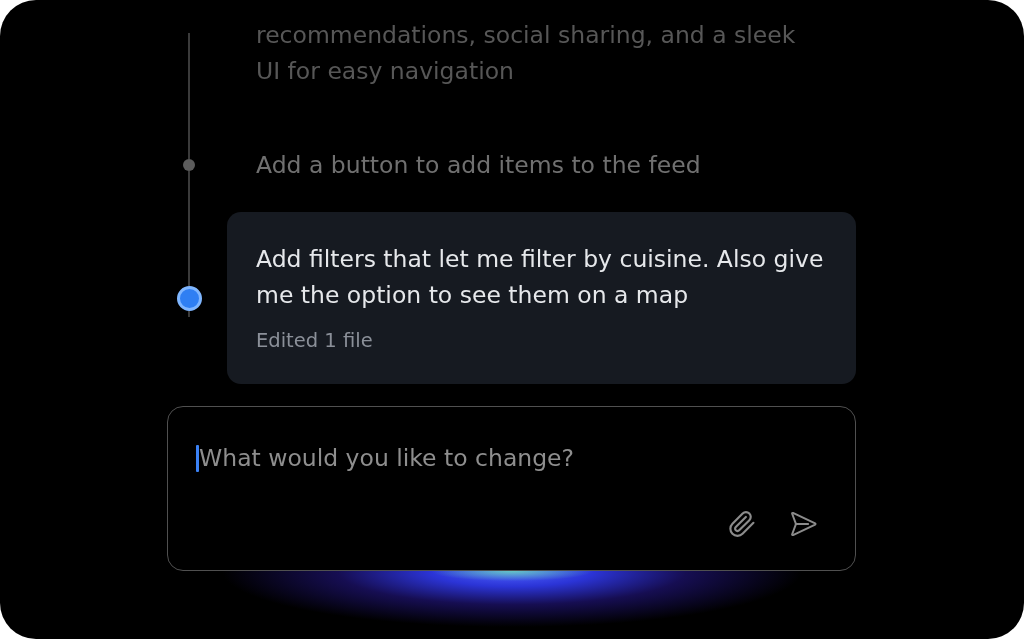 Image resolution: width=1024 pixels, height=639 pixels. Describe the element at coordinates (314, 341) in the screenshot. I see `edit-summary: Edited 1 file` at that location.